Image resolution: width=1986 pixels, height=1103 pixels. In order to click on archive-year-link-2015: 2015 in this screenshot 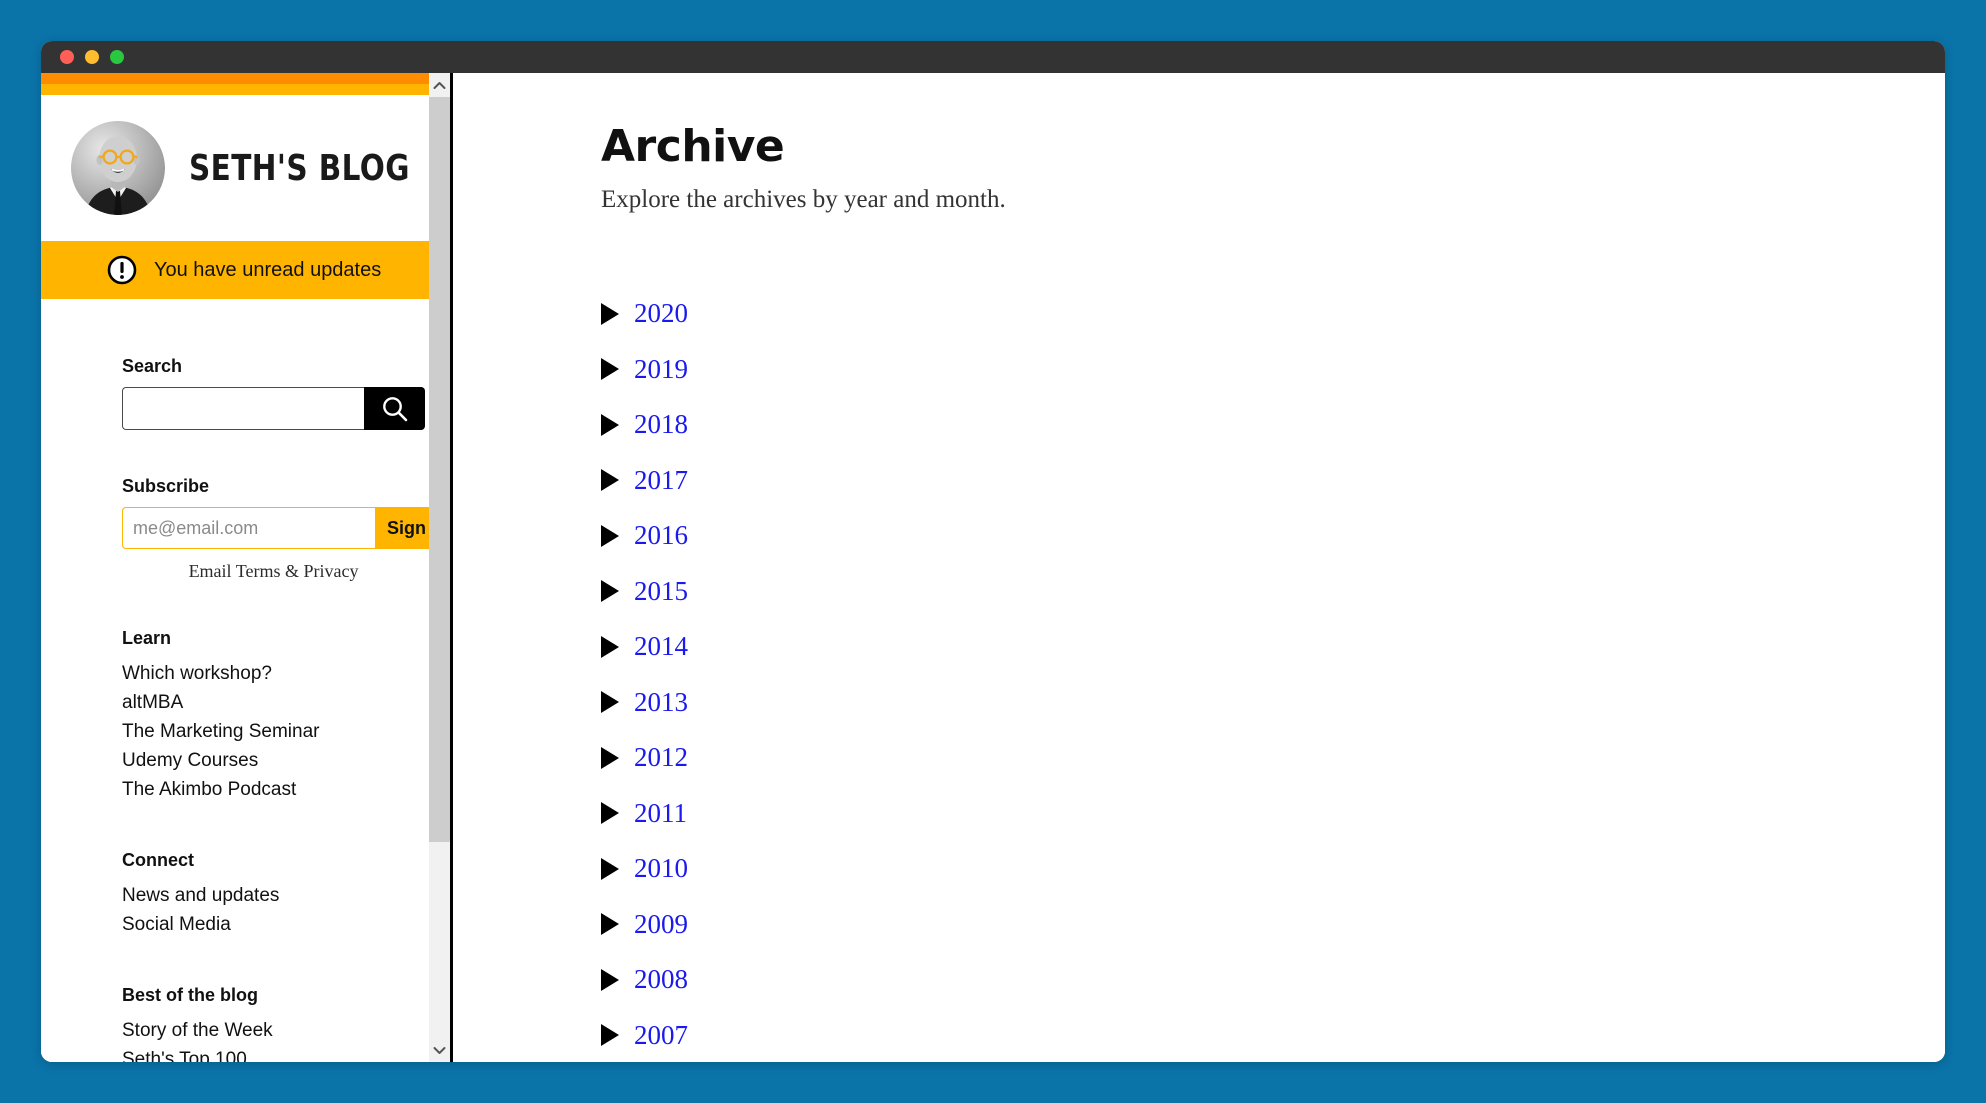, I will do `click(661, 591)`.